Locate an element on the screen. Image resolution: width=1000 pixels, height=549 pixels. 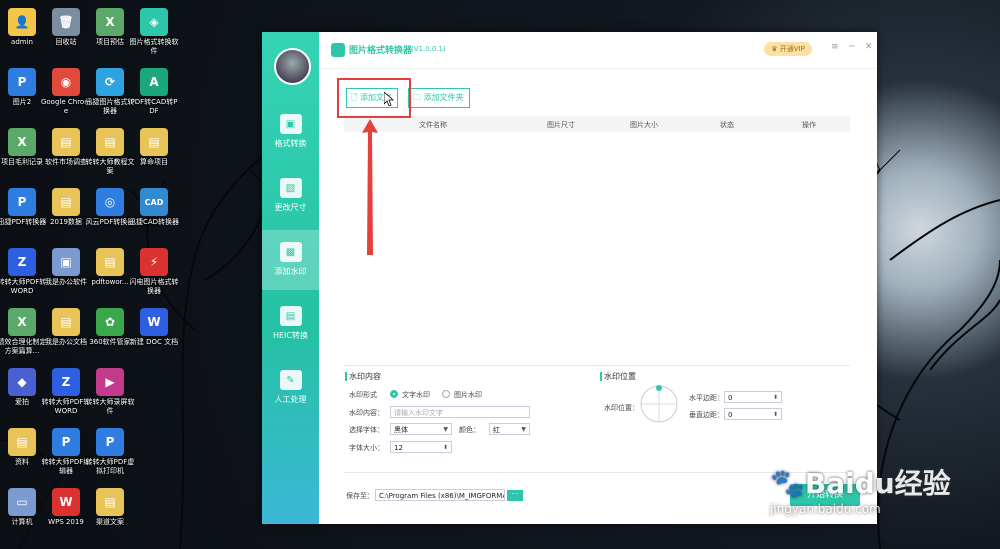
desktop-icon-label: 迅捷CAD转换器 is located at coordinates (154, 222).